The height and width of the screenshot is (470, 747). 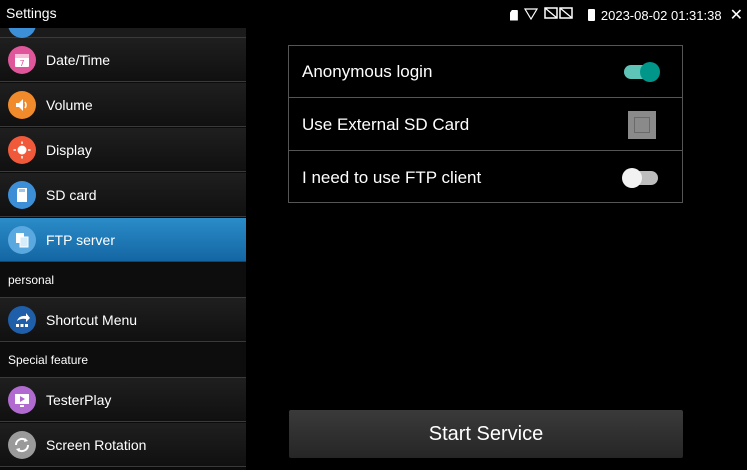 What do you see at coordinates (22, 239) in the screenshot?
I see `ftp-server-icon` at bounding box center [22, 239].